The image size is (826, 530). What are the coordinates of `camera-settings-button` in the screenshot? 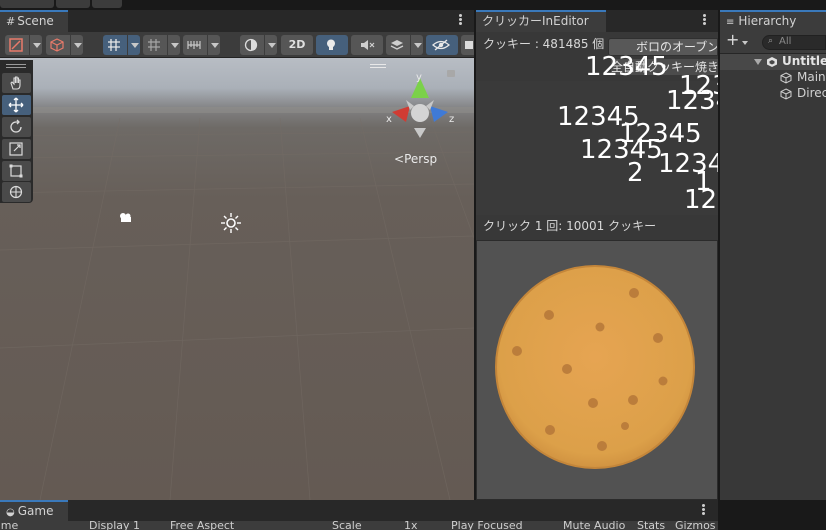 It's located at (467, 45).